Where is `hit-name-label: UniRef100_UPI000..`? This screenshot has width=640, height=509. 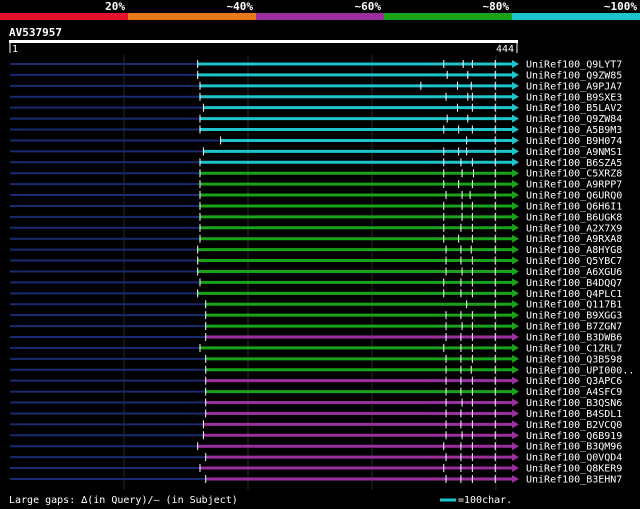 hit-name-label: UniRef100_UPI000.. is located at coordinates (580, 370).